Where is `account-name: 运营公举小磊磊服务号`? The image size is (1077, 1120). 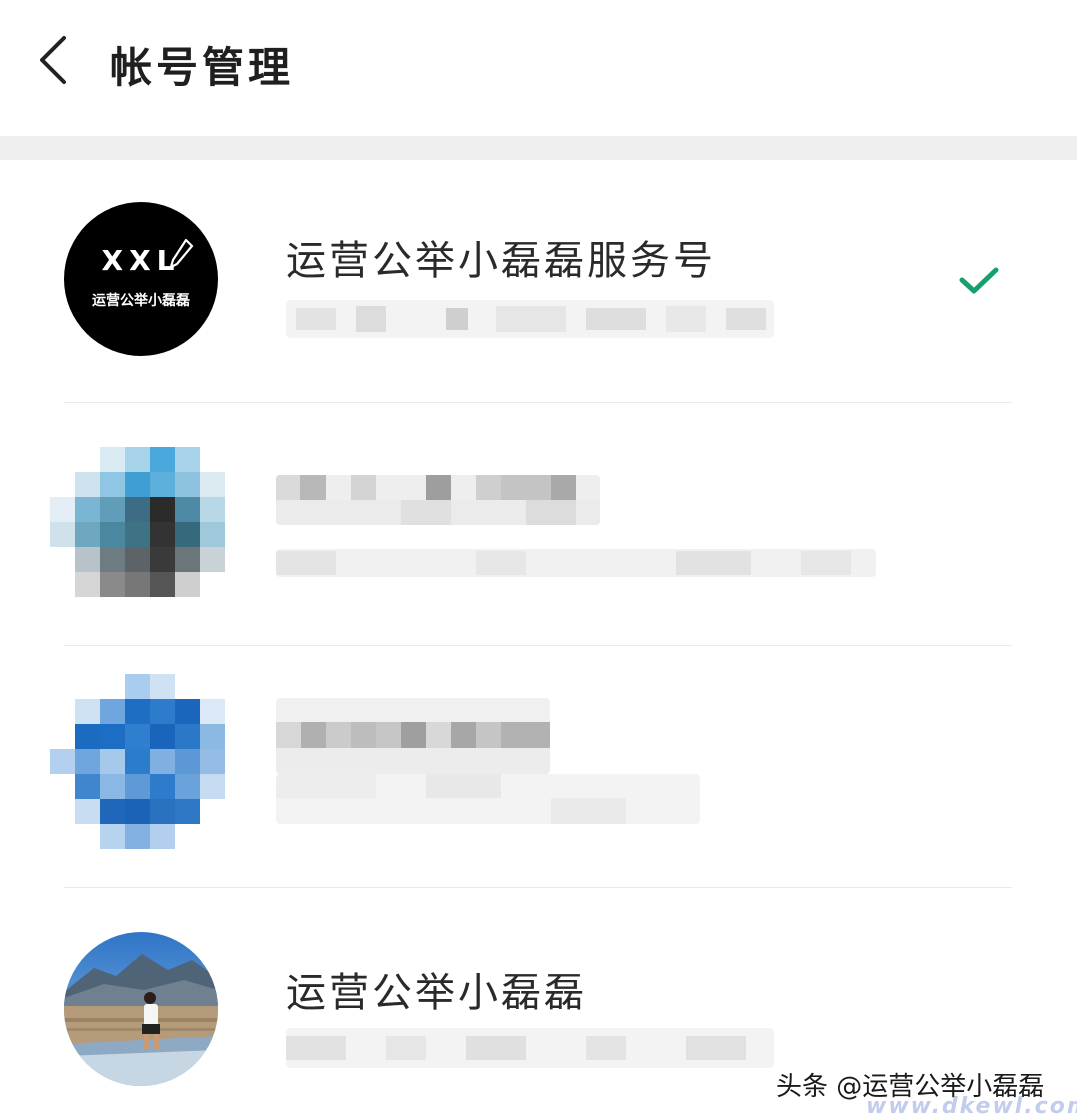 account-name: 运营公举小磊磊服务号 is located at coordinates (501, 261).